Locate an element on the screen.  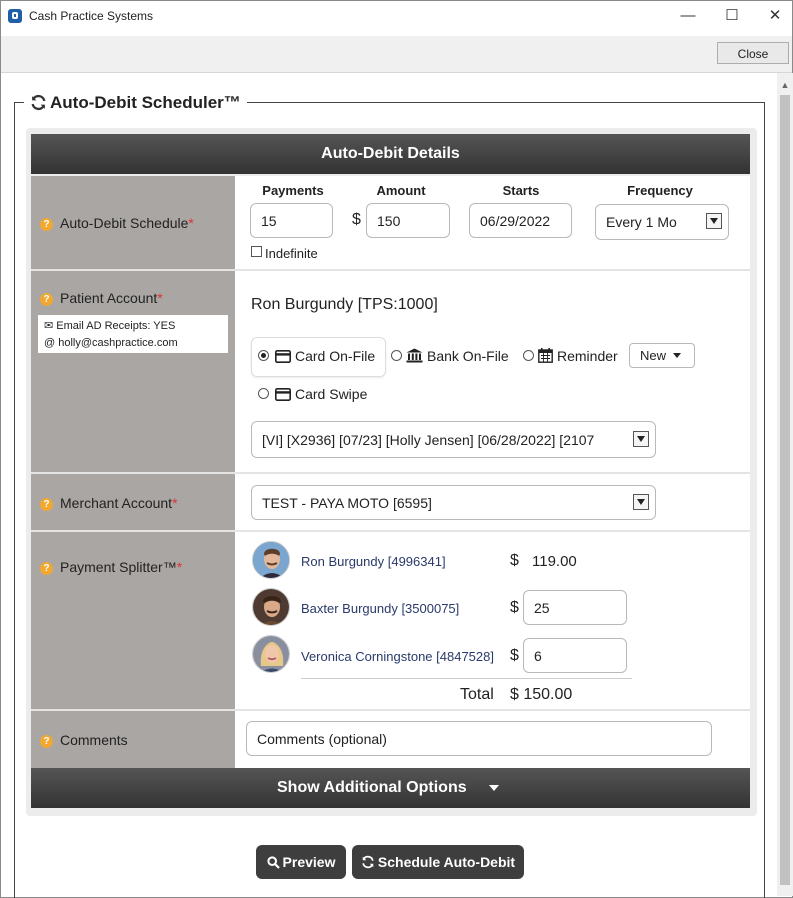
close-button: Close is located at coordinates (753, 53).